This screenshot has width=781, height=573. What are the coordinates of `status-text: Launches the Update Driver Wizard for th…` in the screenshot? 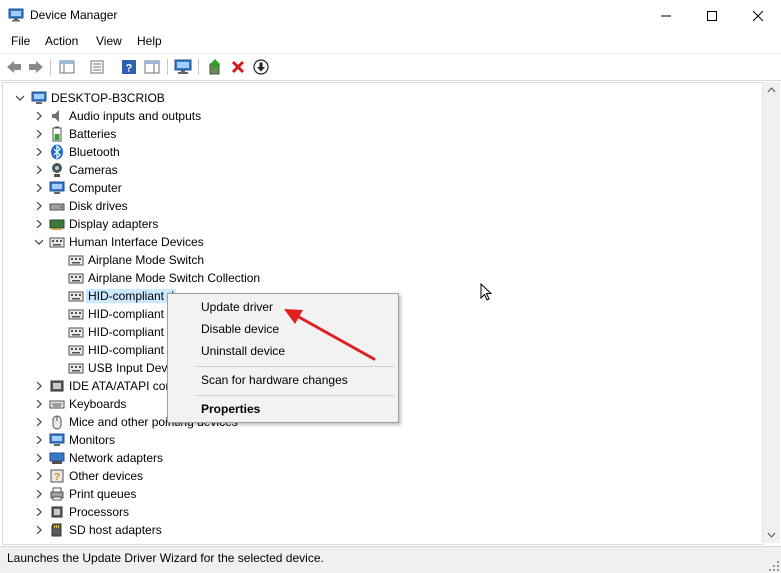 It's located at (165, 558).